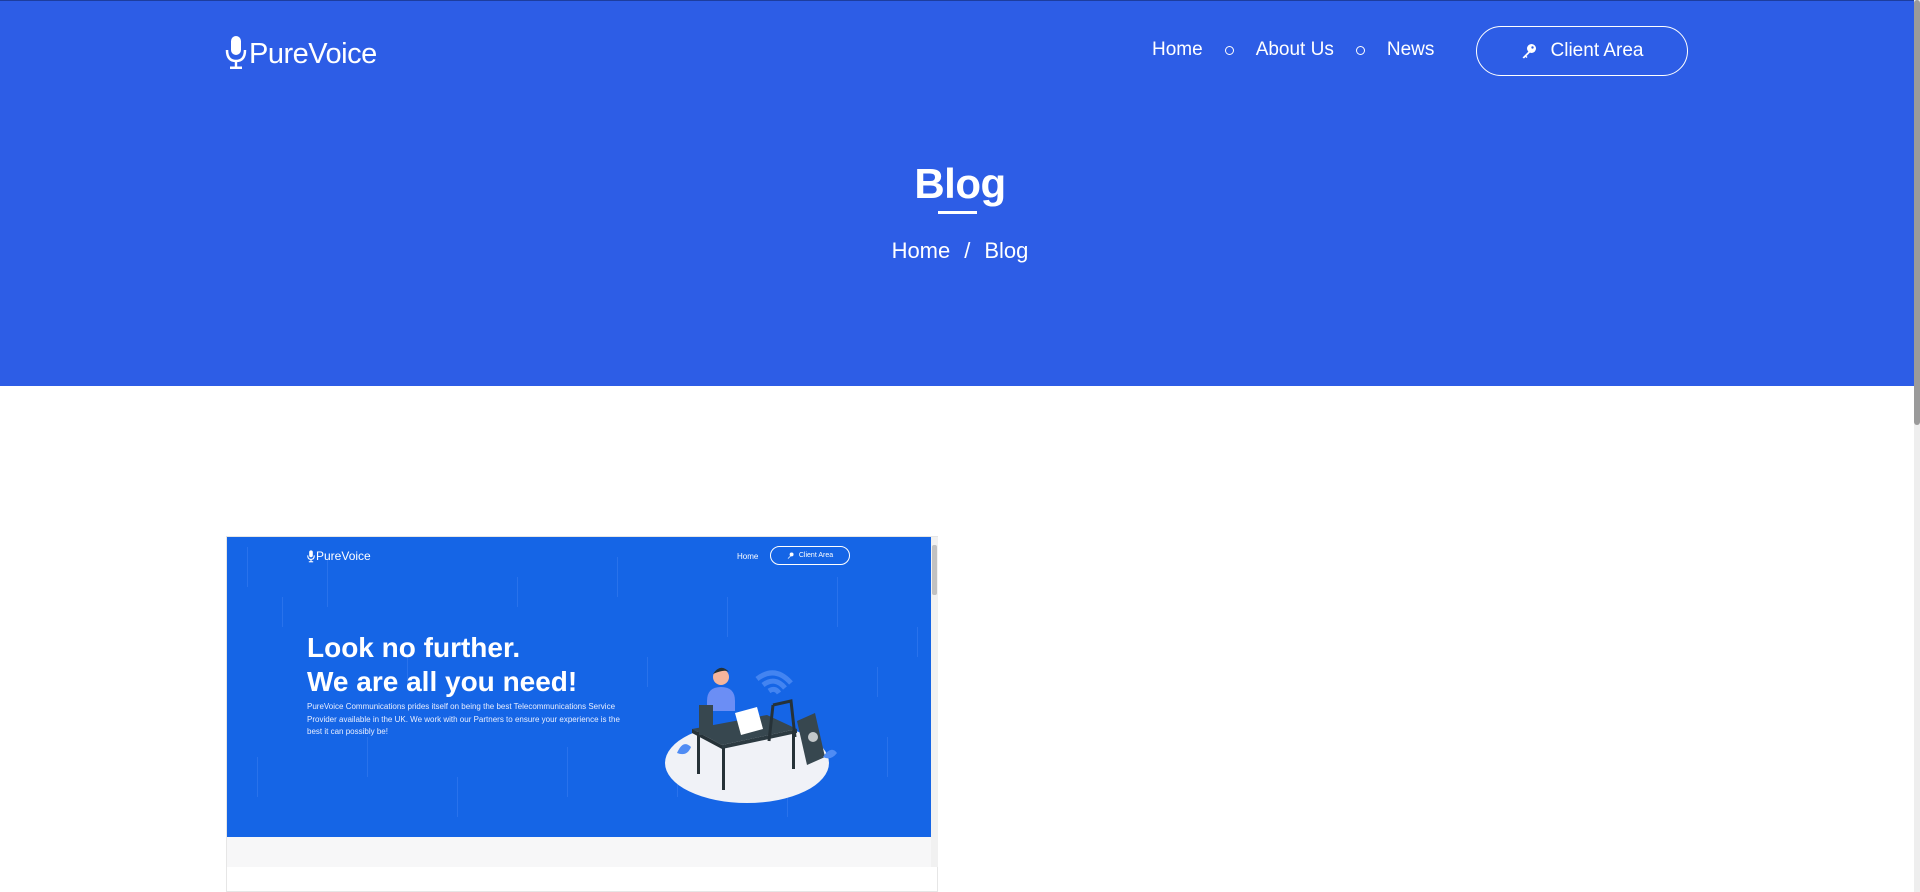 This screenshot has height=892, width=1920. I want to click on title-underline, so click(957, 212).